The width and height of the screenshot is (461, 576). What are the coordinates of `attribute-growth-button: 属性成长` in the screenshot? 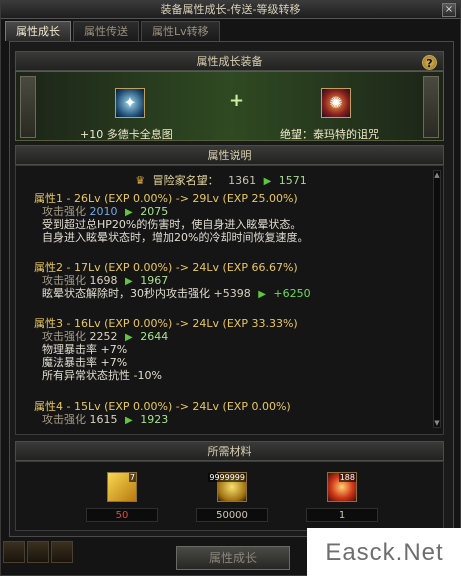 It's located at (233, 558).